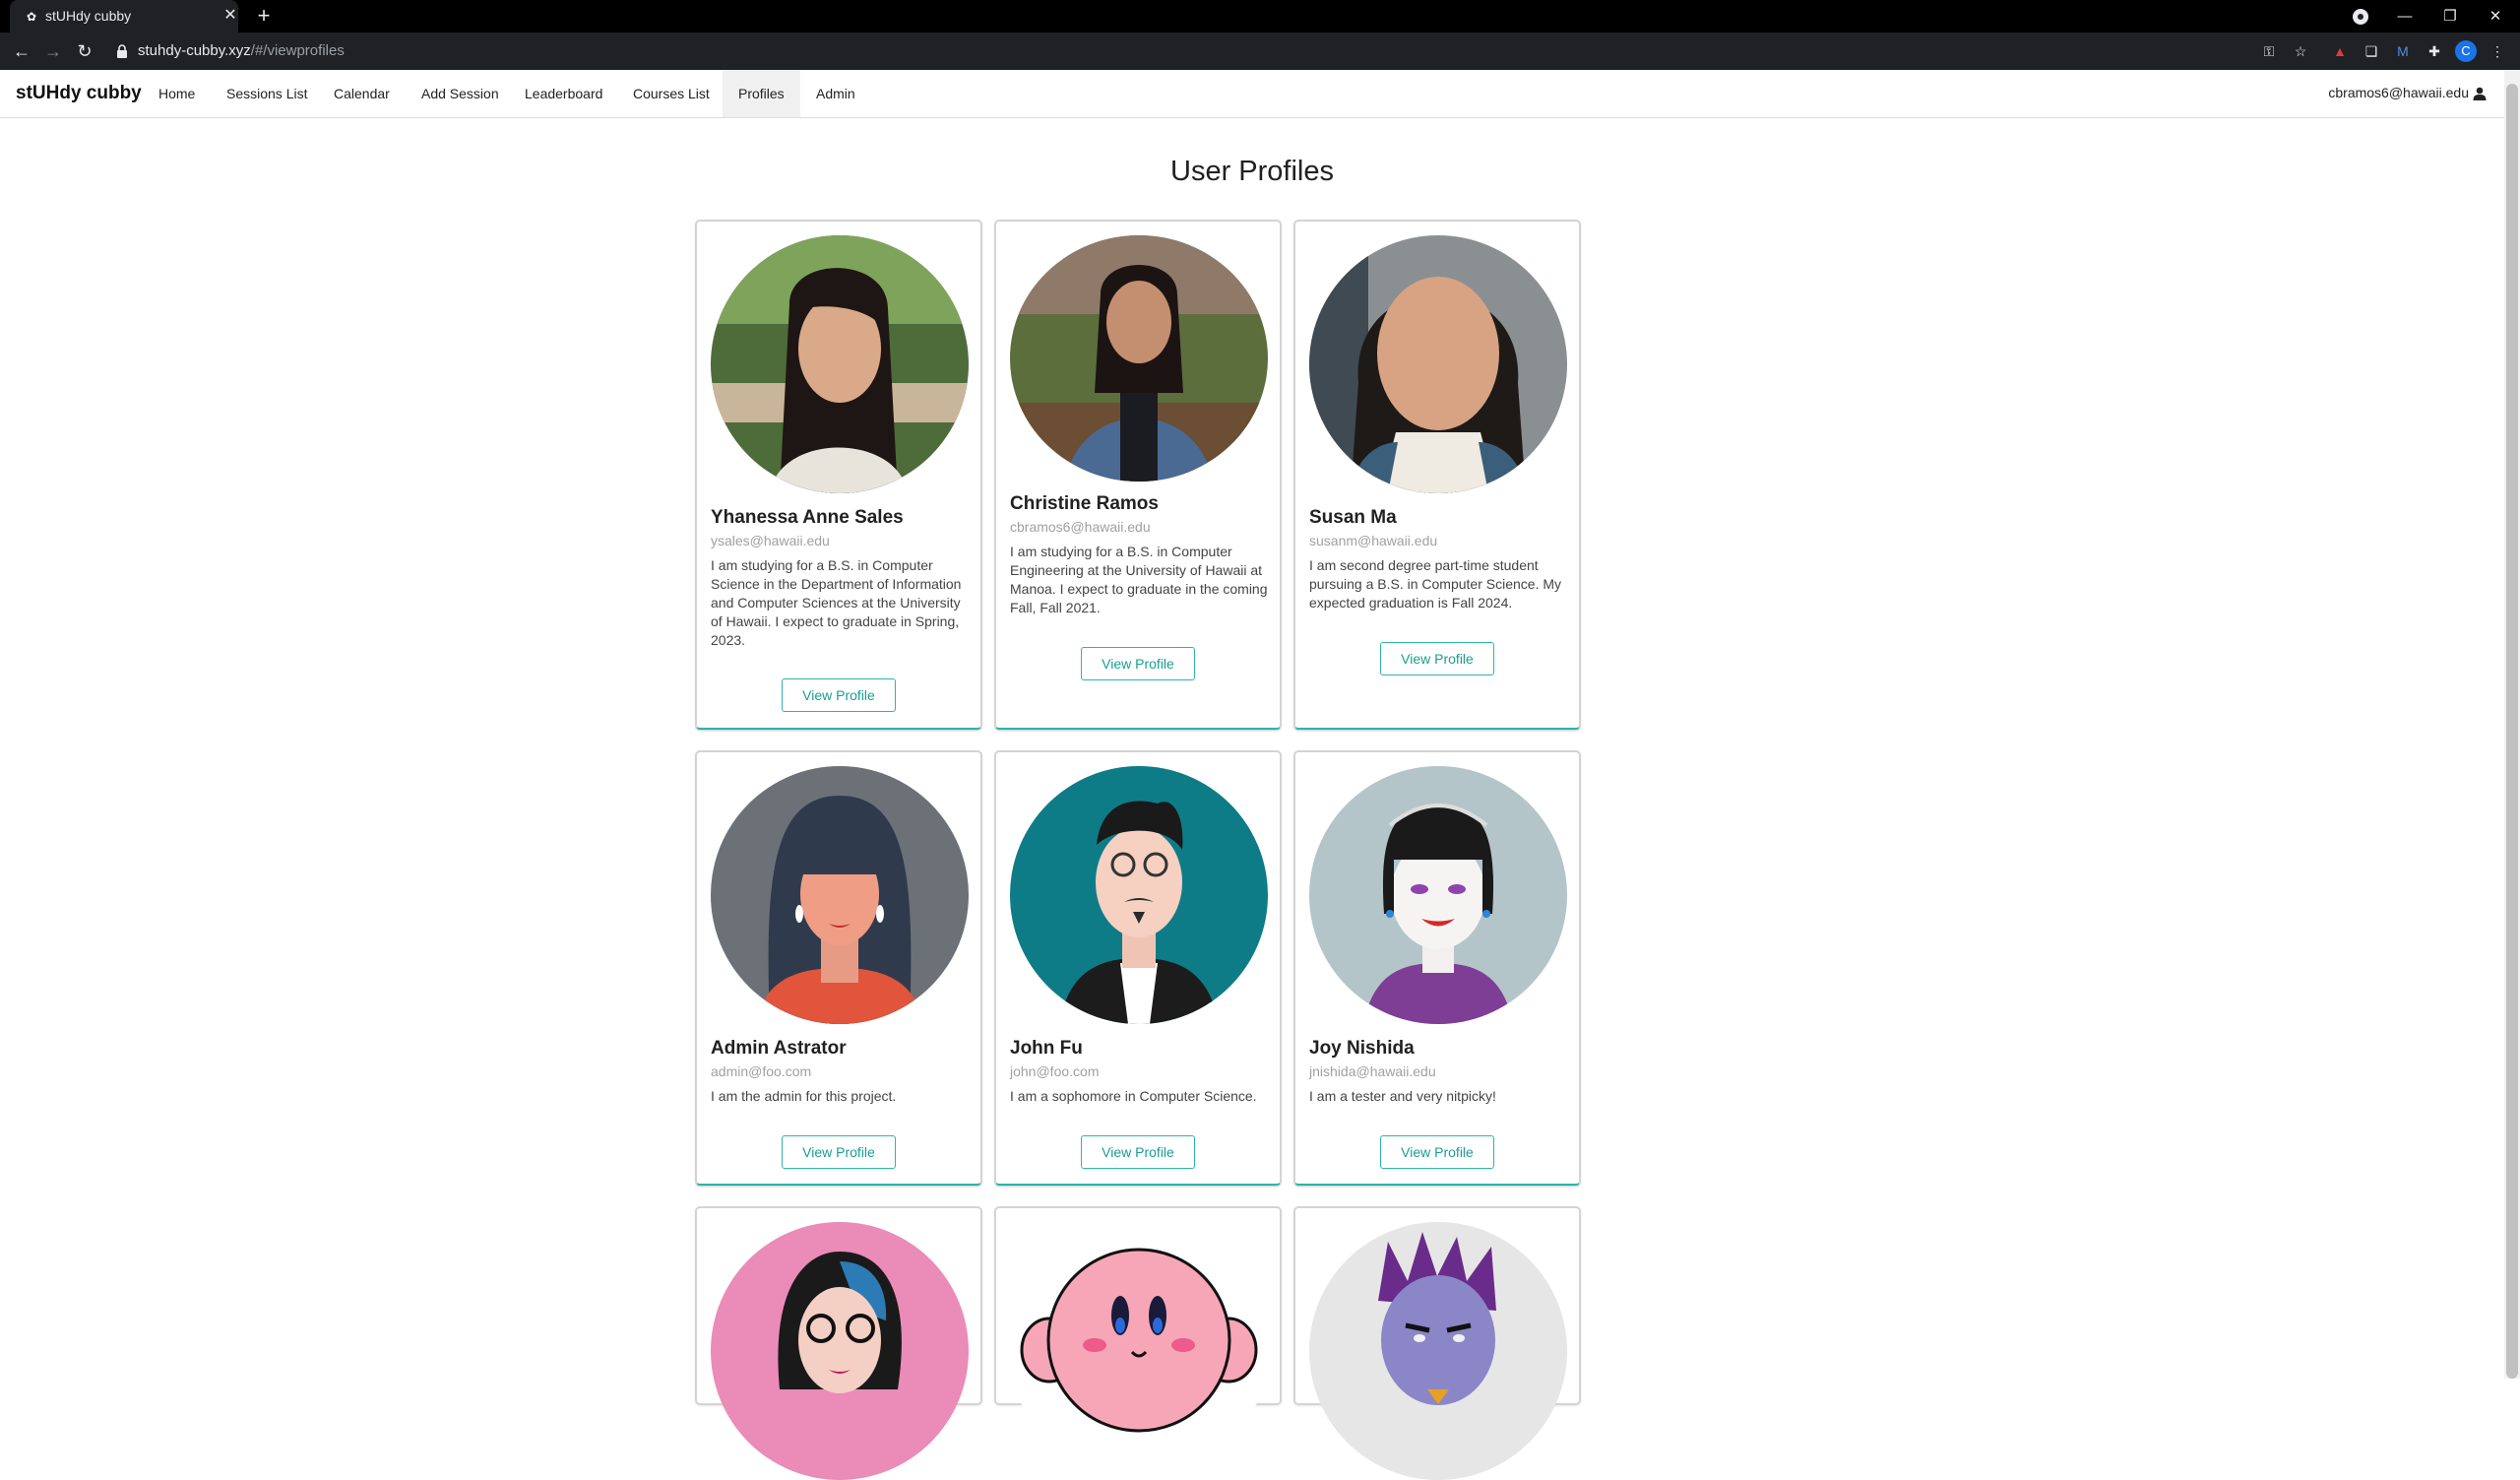 The width and height of the screenshot is (2520, 1480). I want to click on back-icon: ←, so click(21, 51).